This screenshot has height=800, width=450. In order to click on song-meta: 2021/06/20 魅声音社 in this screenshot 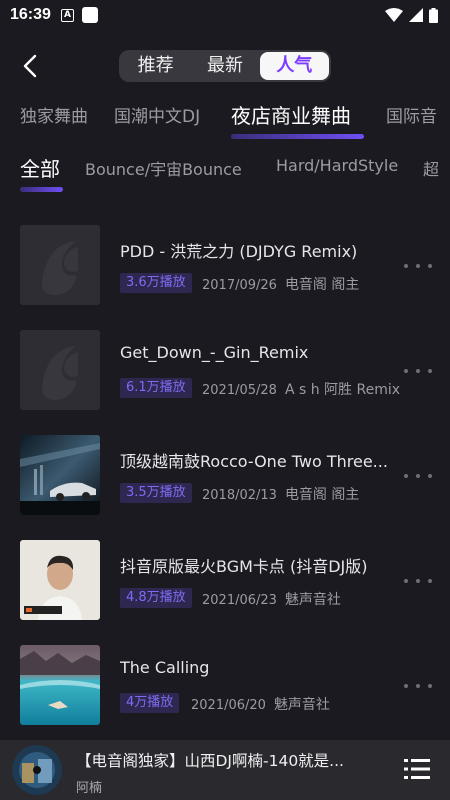, I will do `click(260, 704)`.